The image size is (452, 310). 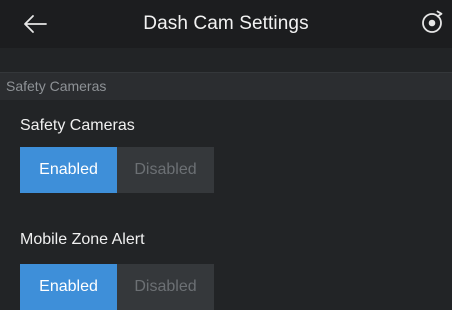 I want to click on safety-cameras-label: Safety Cameras, so click(x=77, y=125).